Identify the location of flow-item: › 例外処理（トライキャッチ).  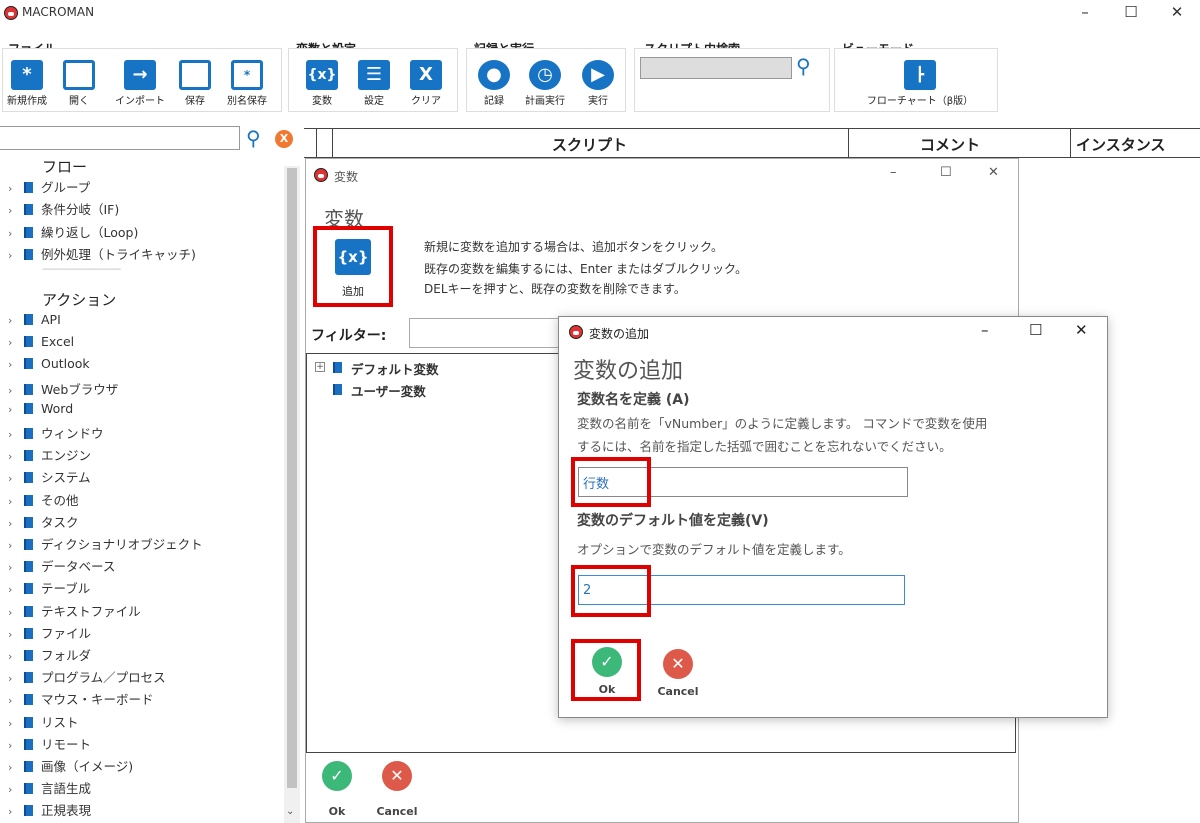
(102, 254).